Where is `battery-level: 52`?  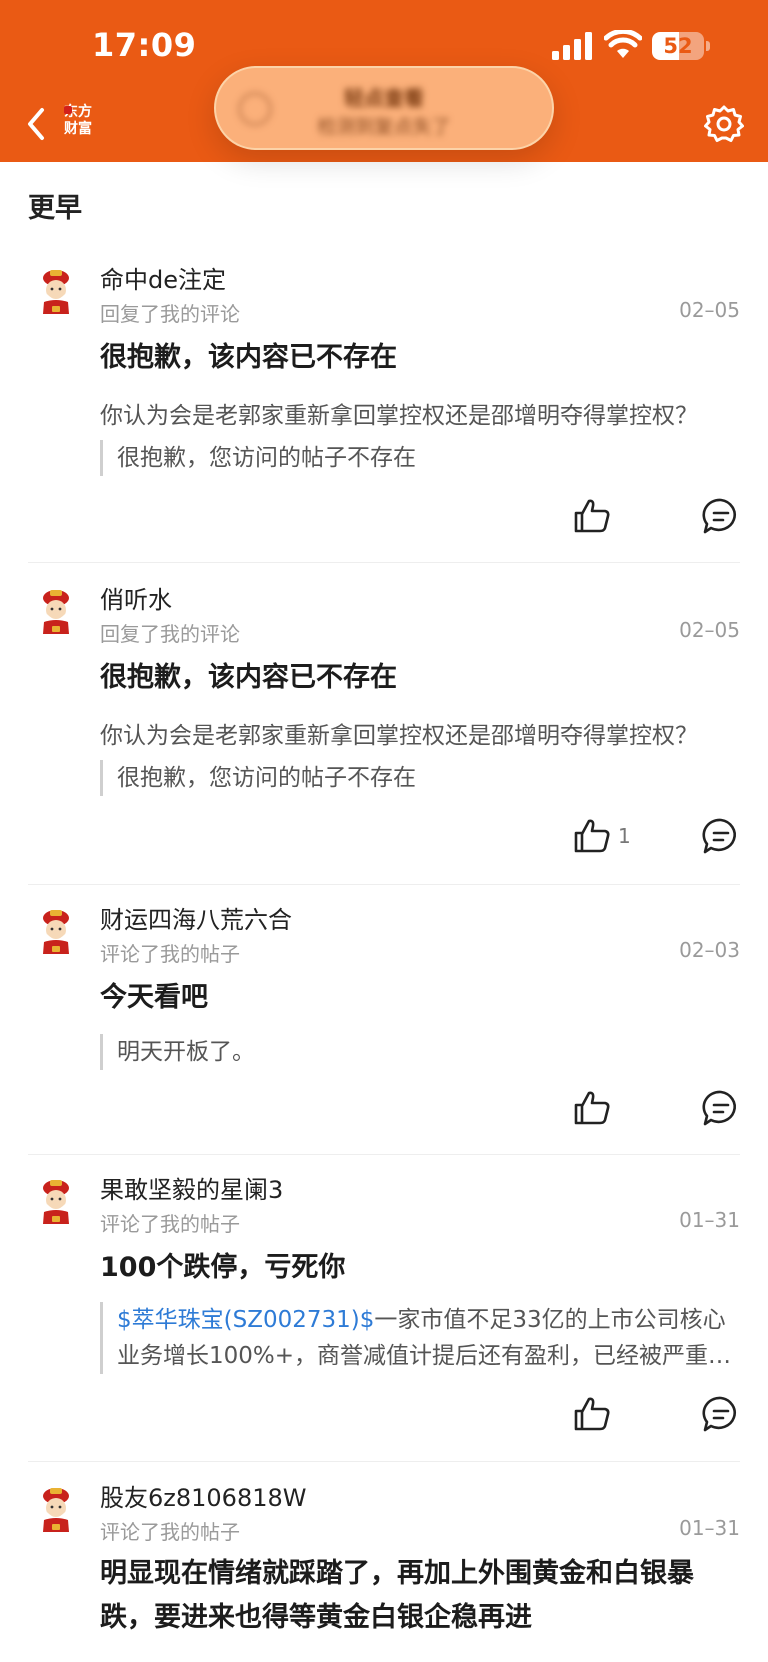
battery-level: 52 is located at coordinates (678, 46).